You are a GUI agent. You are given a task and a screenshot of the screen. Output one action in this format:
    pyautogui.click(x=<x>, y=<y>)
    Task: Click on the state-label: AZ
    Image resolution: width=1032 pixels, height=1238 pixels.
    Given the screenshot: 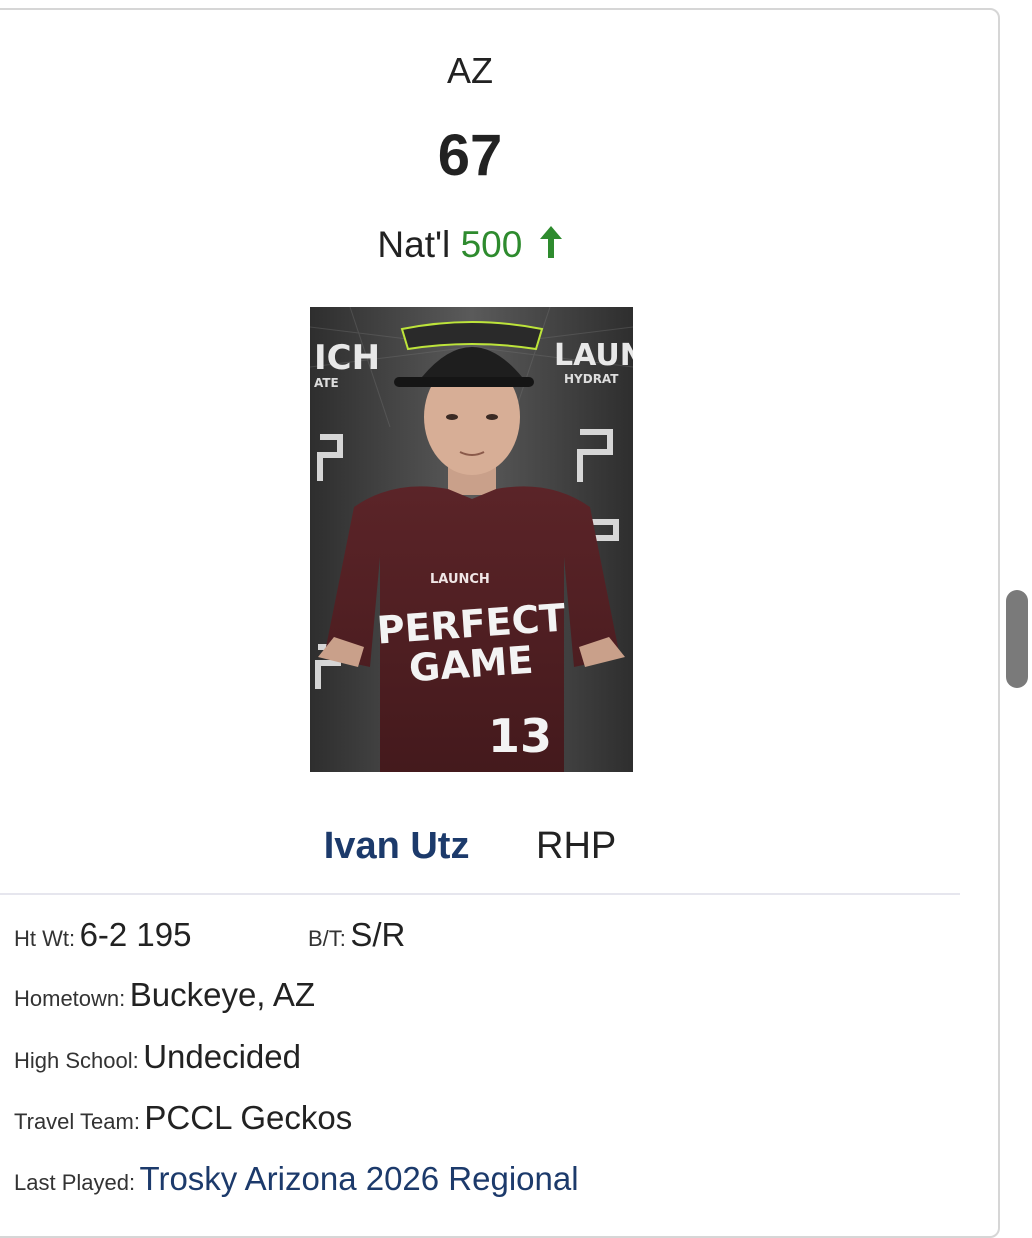 What is the action you would take?
    pyautogui.click(x=469, y=70)
    